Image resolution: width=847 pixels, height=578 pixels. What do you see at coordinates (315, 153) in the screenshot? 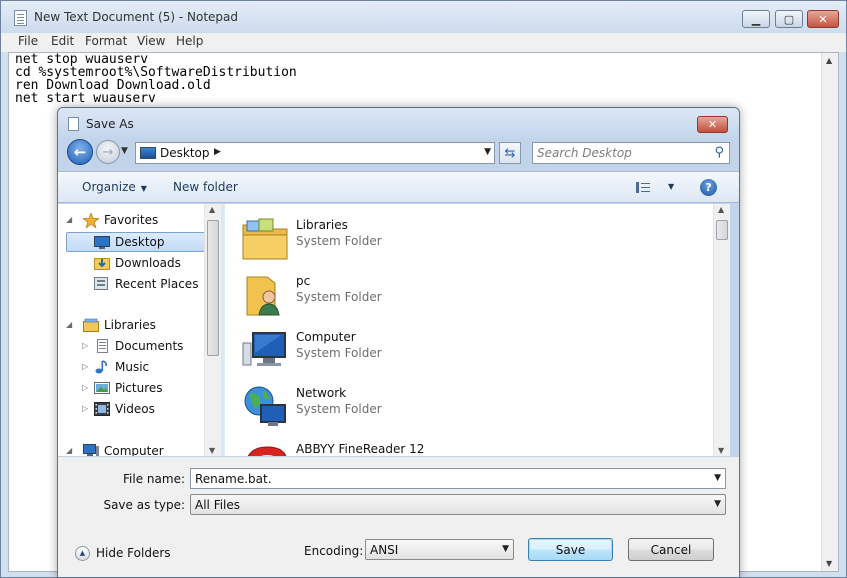
I see `address-bar: Desktop ▶ ▼` at bounding box center [315, 153].